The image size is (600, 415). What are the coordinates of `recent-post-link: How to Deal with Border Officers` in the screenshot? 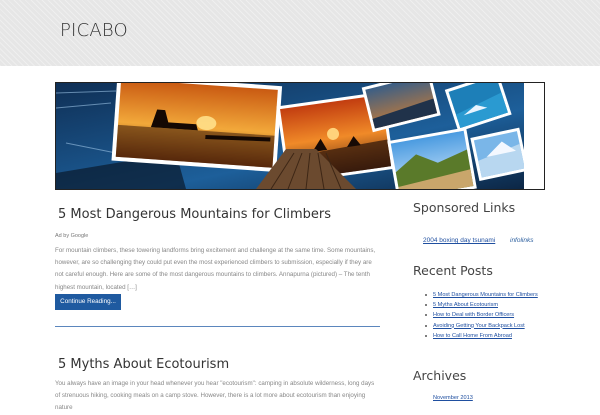 It's located at (473, 315).